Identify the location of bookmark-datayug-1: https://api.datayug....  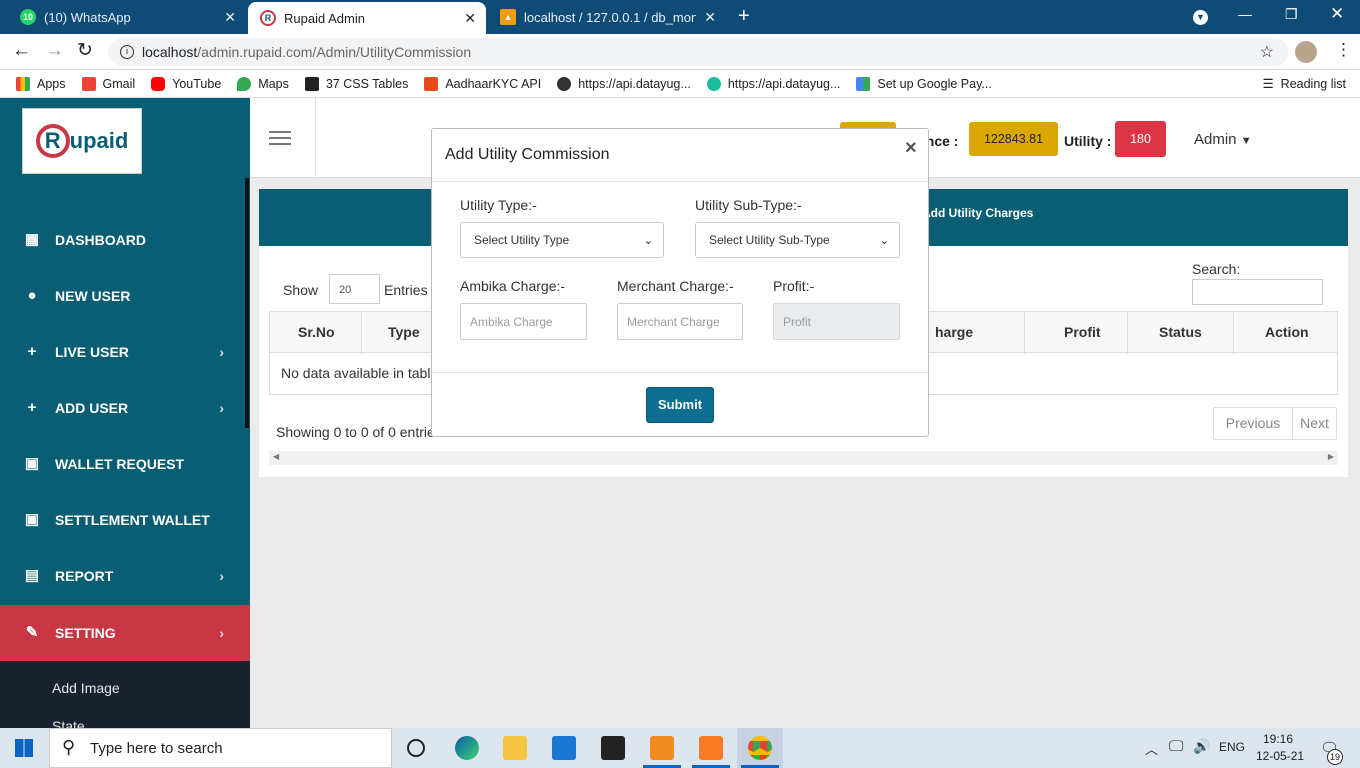
(624, 83).